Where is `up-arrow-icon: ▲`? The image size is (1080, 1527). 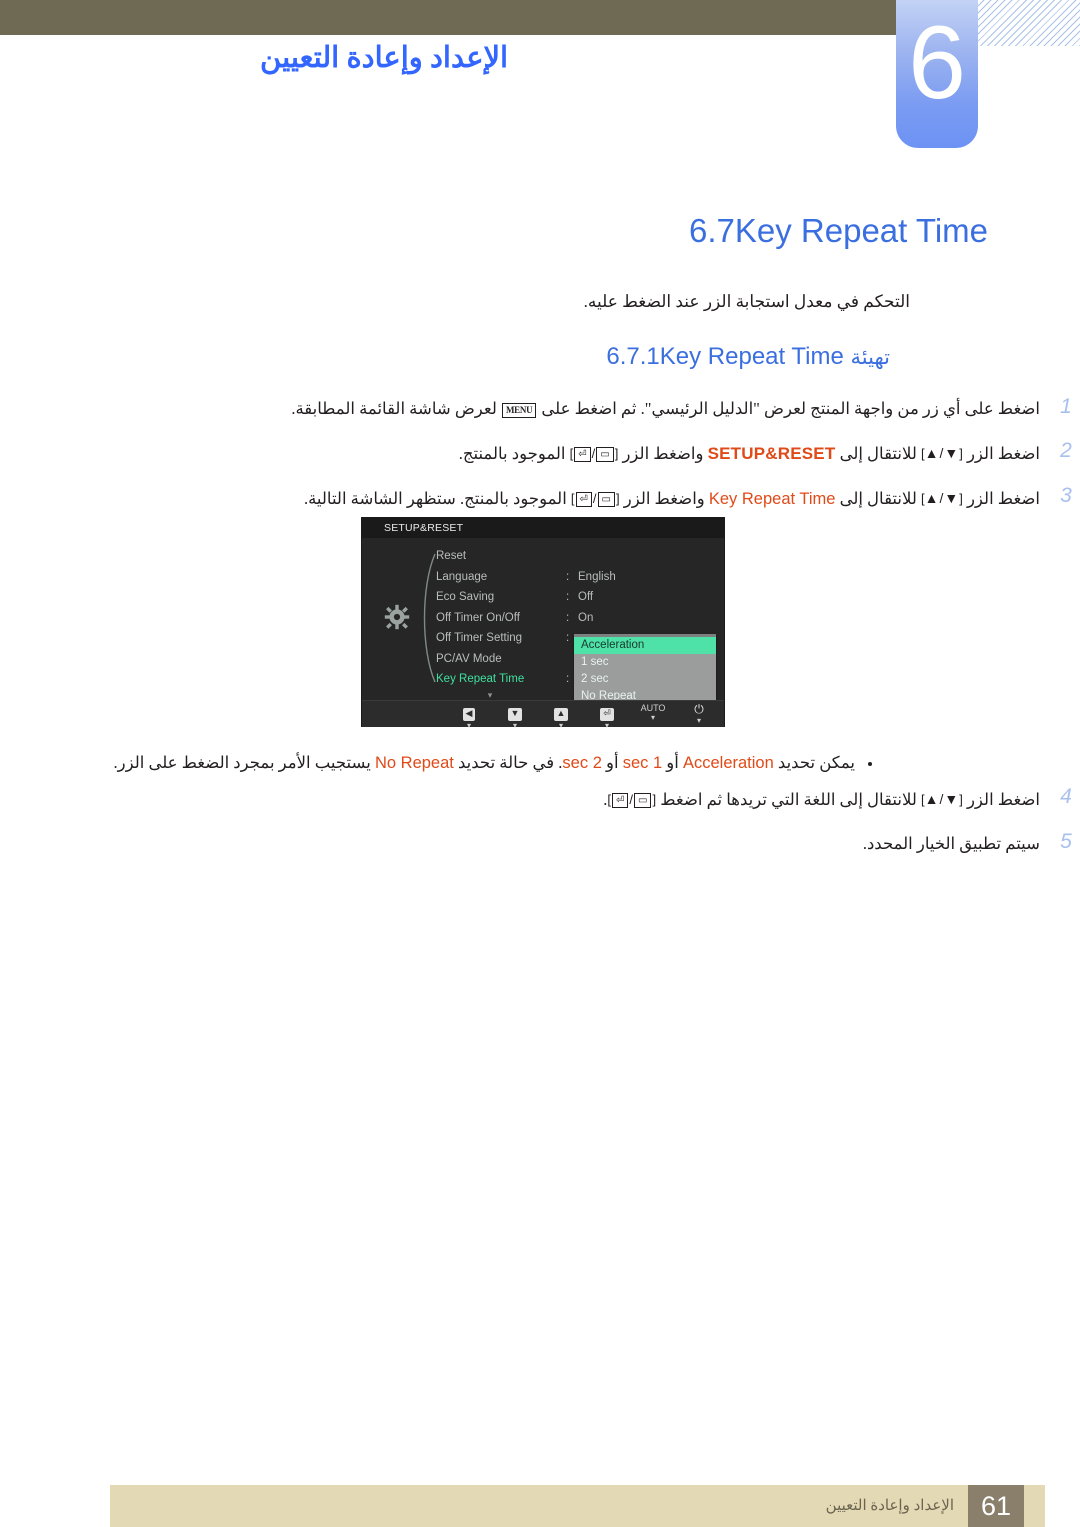
up-arrow-icon: ▲ is located at coordinates (561, 714).